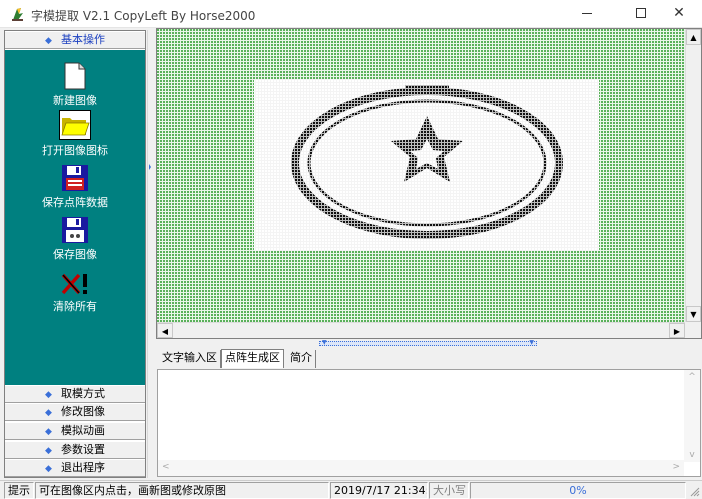  I want to click on tool-new-image: 新建图像, so click(75, 85).